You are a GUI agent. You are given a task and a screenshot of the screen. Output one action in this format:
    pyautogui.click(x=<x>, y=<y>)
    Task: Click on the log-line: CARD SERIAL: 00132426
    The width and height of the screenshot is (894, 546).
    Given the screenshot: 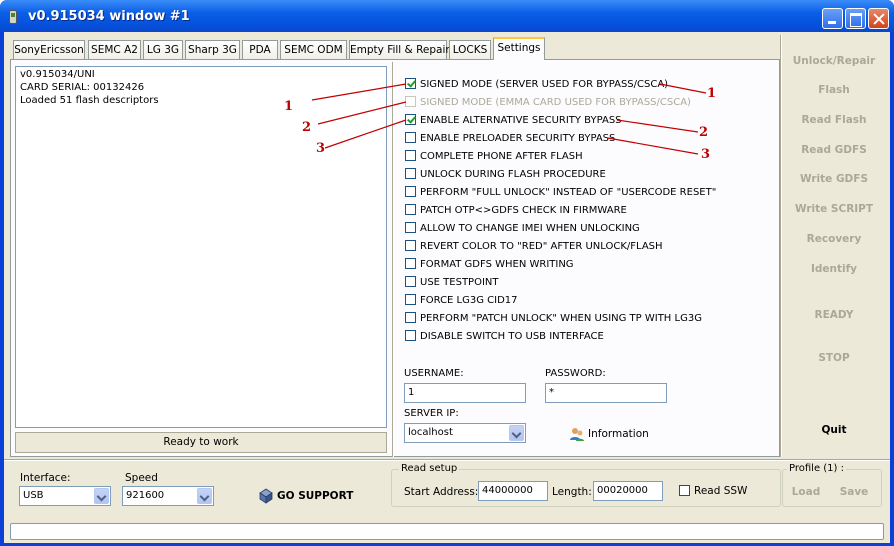 What is the action you would take?
    pyautogui.click(x=82, y=87)
    